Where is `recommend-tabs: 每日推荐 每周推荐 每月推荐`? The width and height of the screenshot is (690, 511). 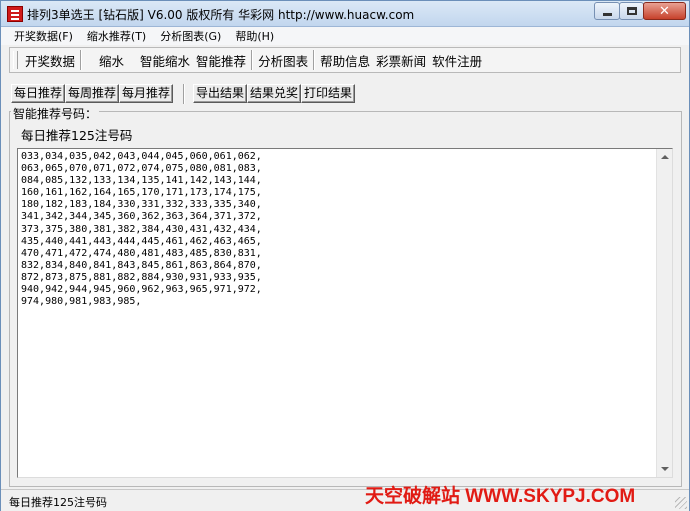
recommend-tabs: 每日推荐 每周推荐 每月推荐 is located at coordinates (92, 93).